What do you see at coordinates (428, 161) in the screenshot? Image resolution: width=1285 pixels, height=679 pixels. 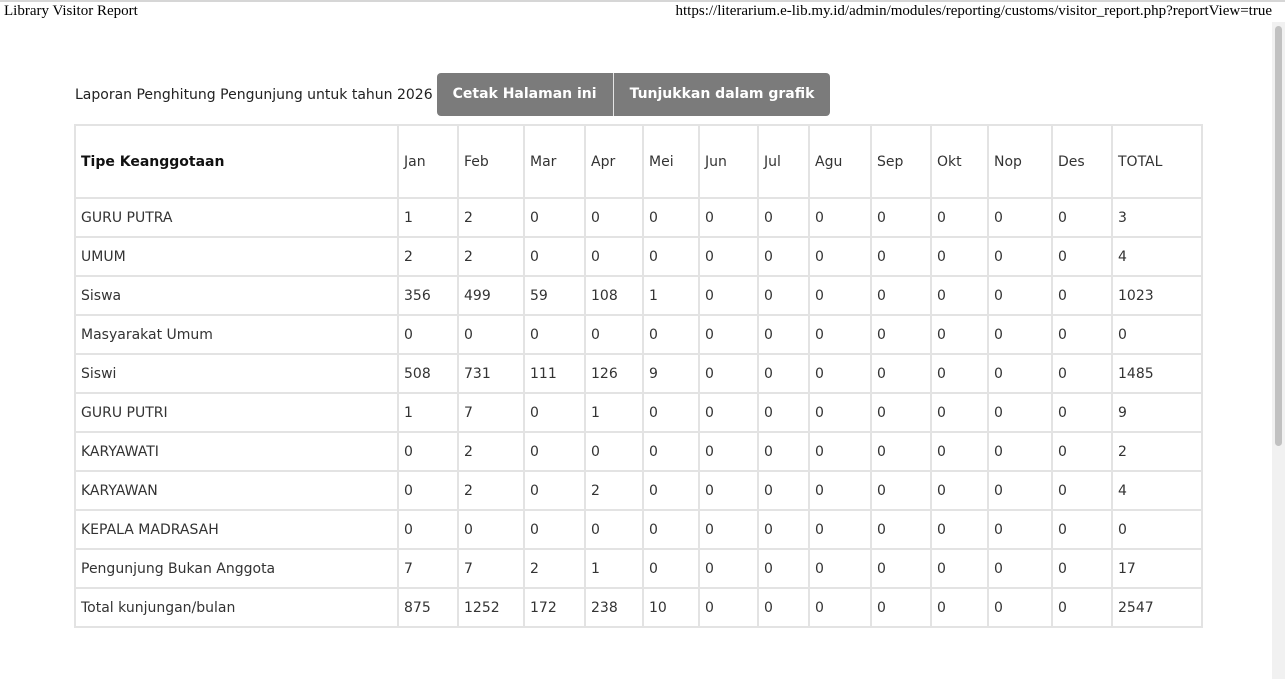 I see `column-header: Jan` at bounding box center [428, 161].